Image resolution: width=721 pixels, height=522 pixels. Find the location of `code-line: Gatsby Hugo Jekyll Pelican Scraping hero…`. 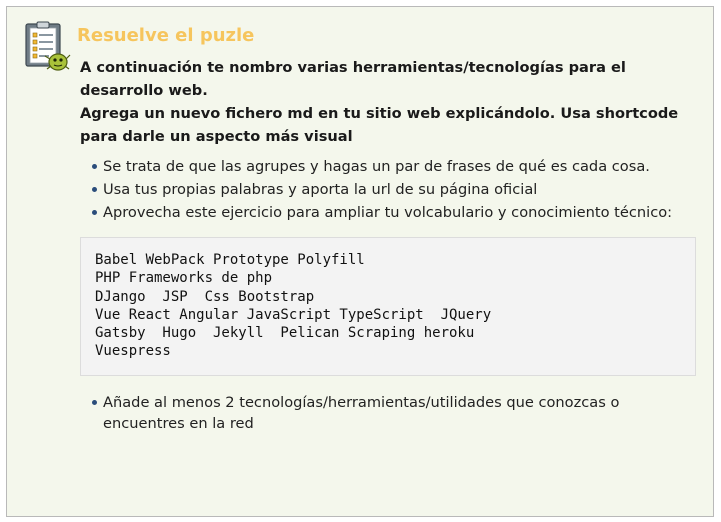

code-line: Gatsby Hugo Jekyll Pelican Scraping hero… is located at coordinates (285, 333).